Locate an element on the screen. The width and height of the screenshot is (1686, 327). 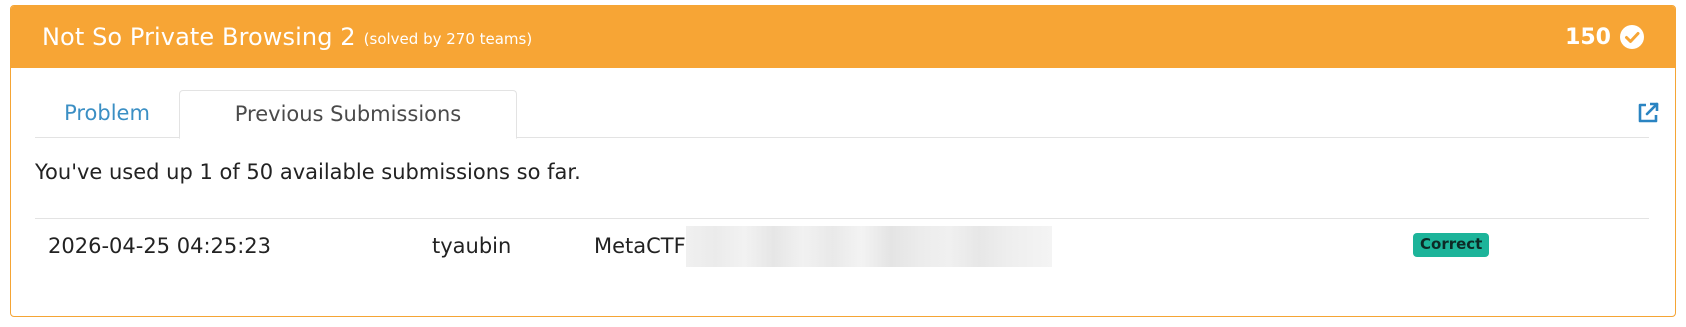
submission-user: tyaubin is located at coordinates (472, 246).